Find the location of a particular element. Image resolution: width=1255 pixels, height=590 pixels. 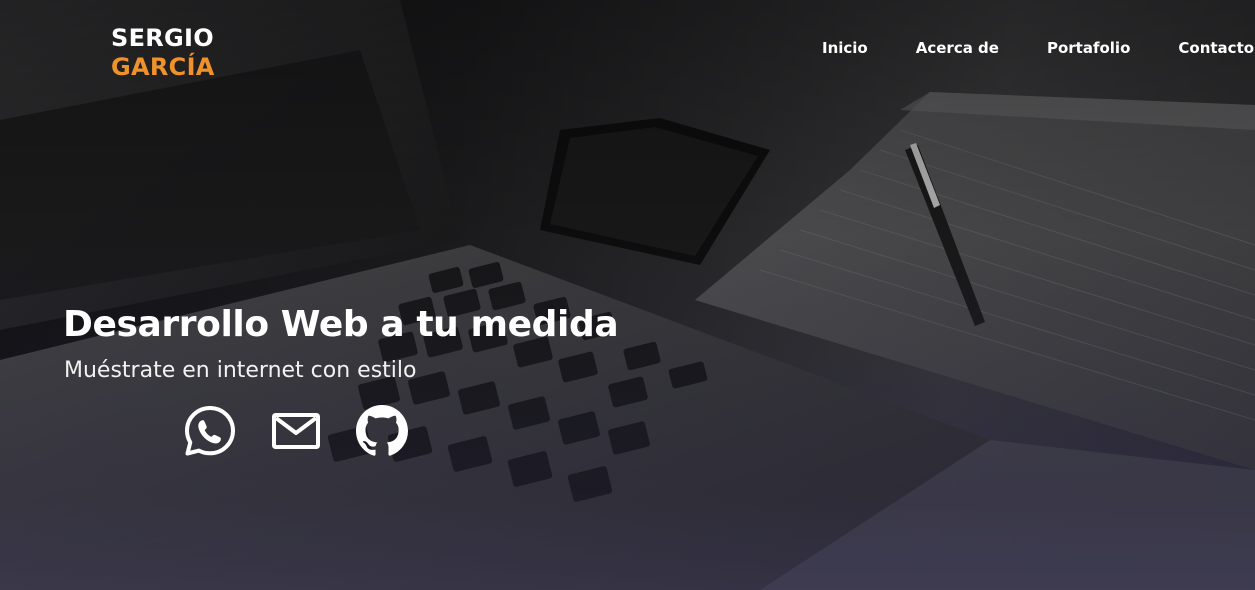

social-links is located at coordinates (296, 431).